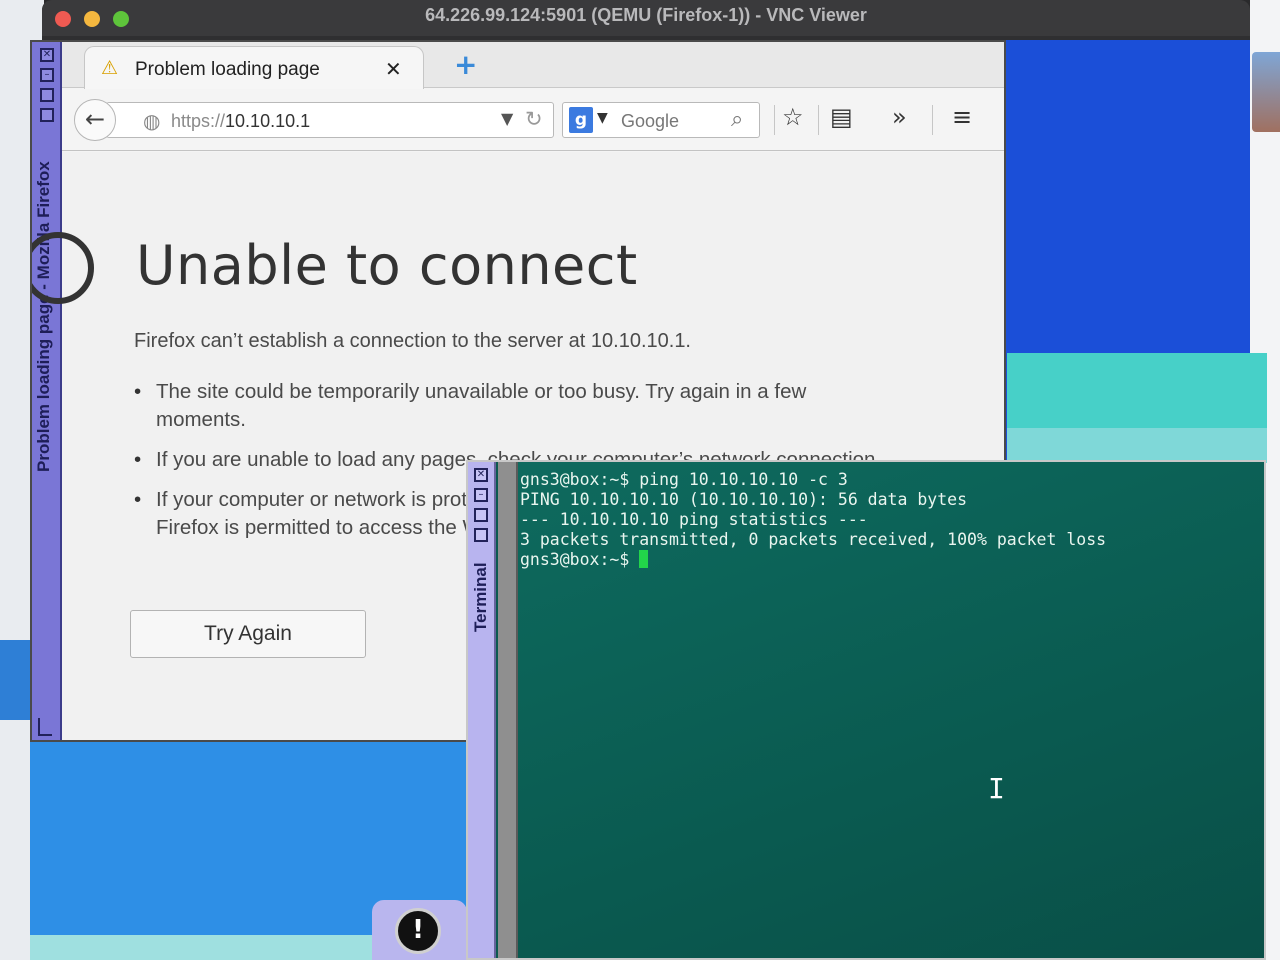 This screenshot has width=1280, height=960. Describe the element at coordinates (650, 121) in the screenshot. I see `search-placeholder: Google` at that location.